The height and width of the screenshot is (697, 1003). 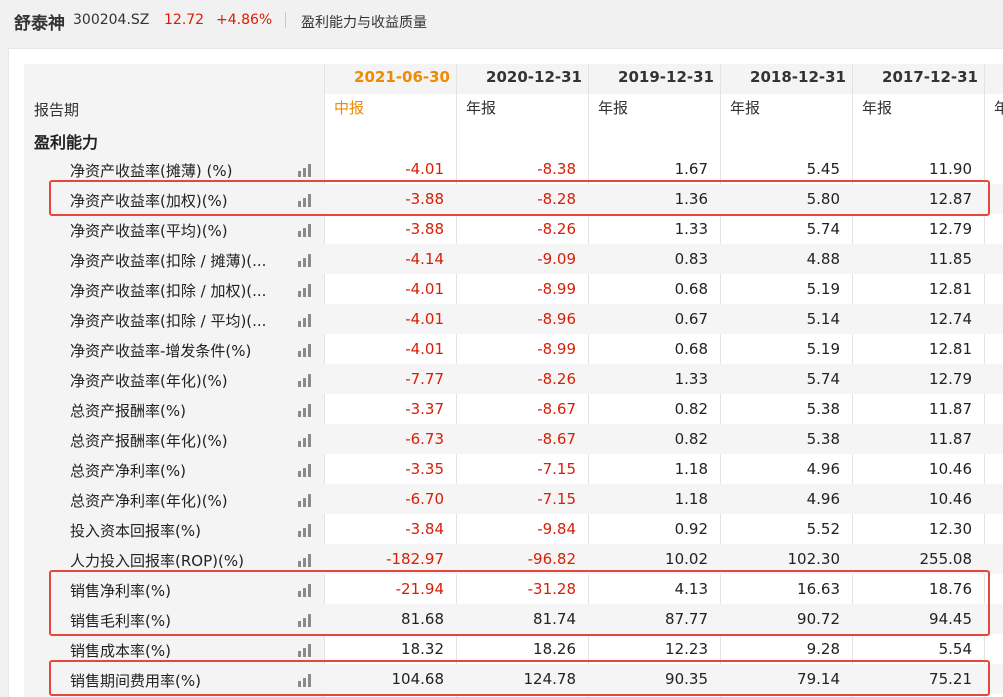 What do you see at coordinates (149, 381) in the screenshot?
I see `row-label: 净资产收益率(年化)(%)` at bounding box center [149, 381].